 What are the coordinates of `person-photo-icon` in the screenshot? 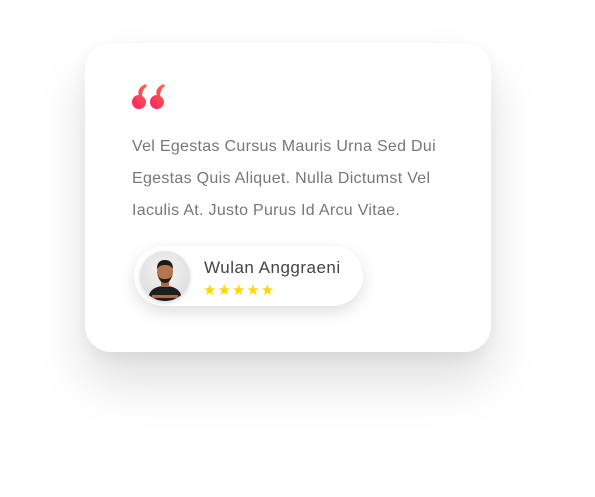 It's located at (165, 280).